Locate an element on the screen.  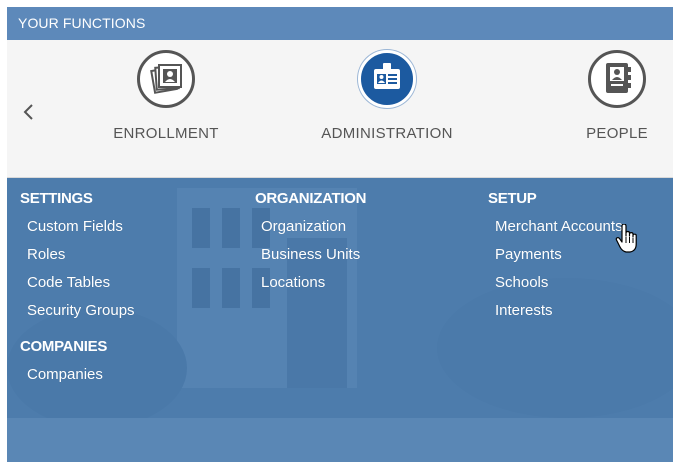
function-administration: ADMINISTRATION is located at coordinates (387, 109).